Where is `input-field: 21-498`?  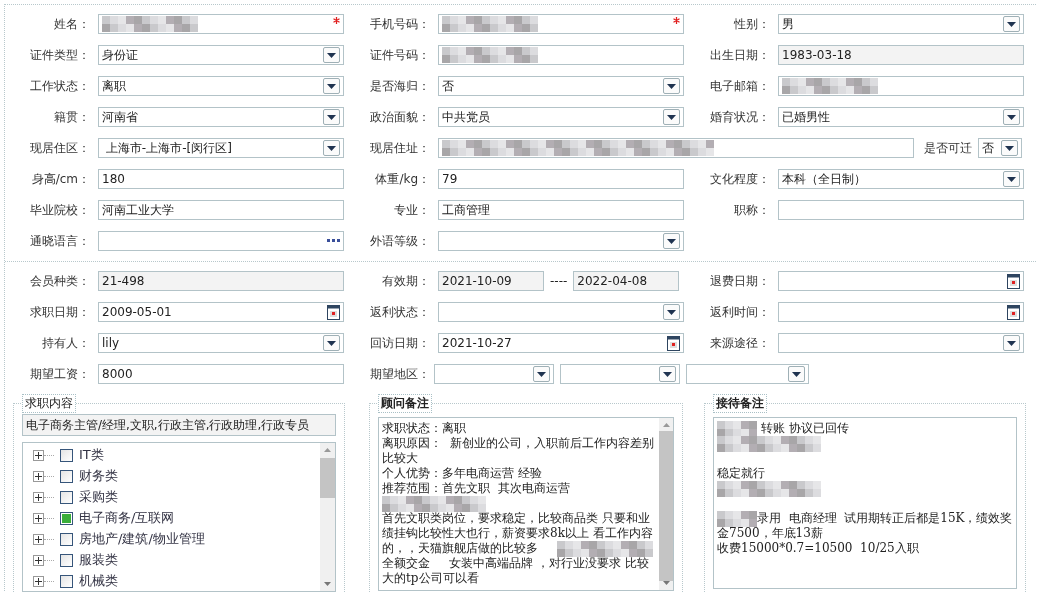
input-field: 21-498 is located at coordinates (221, 281).